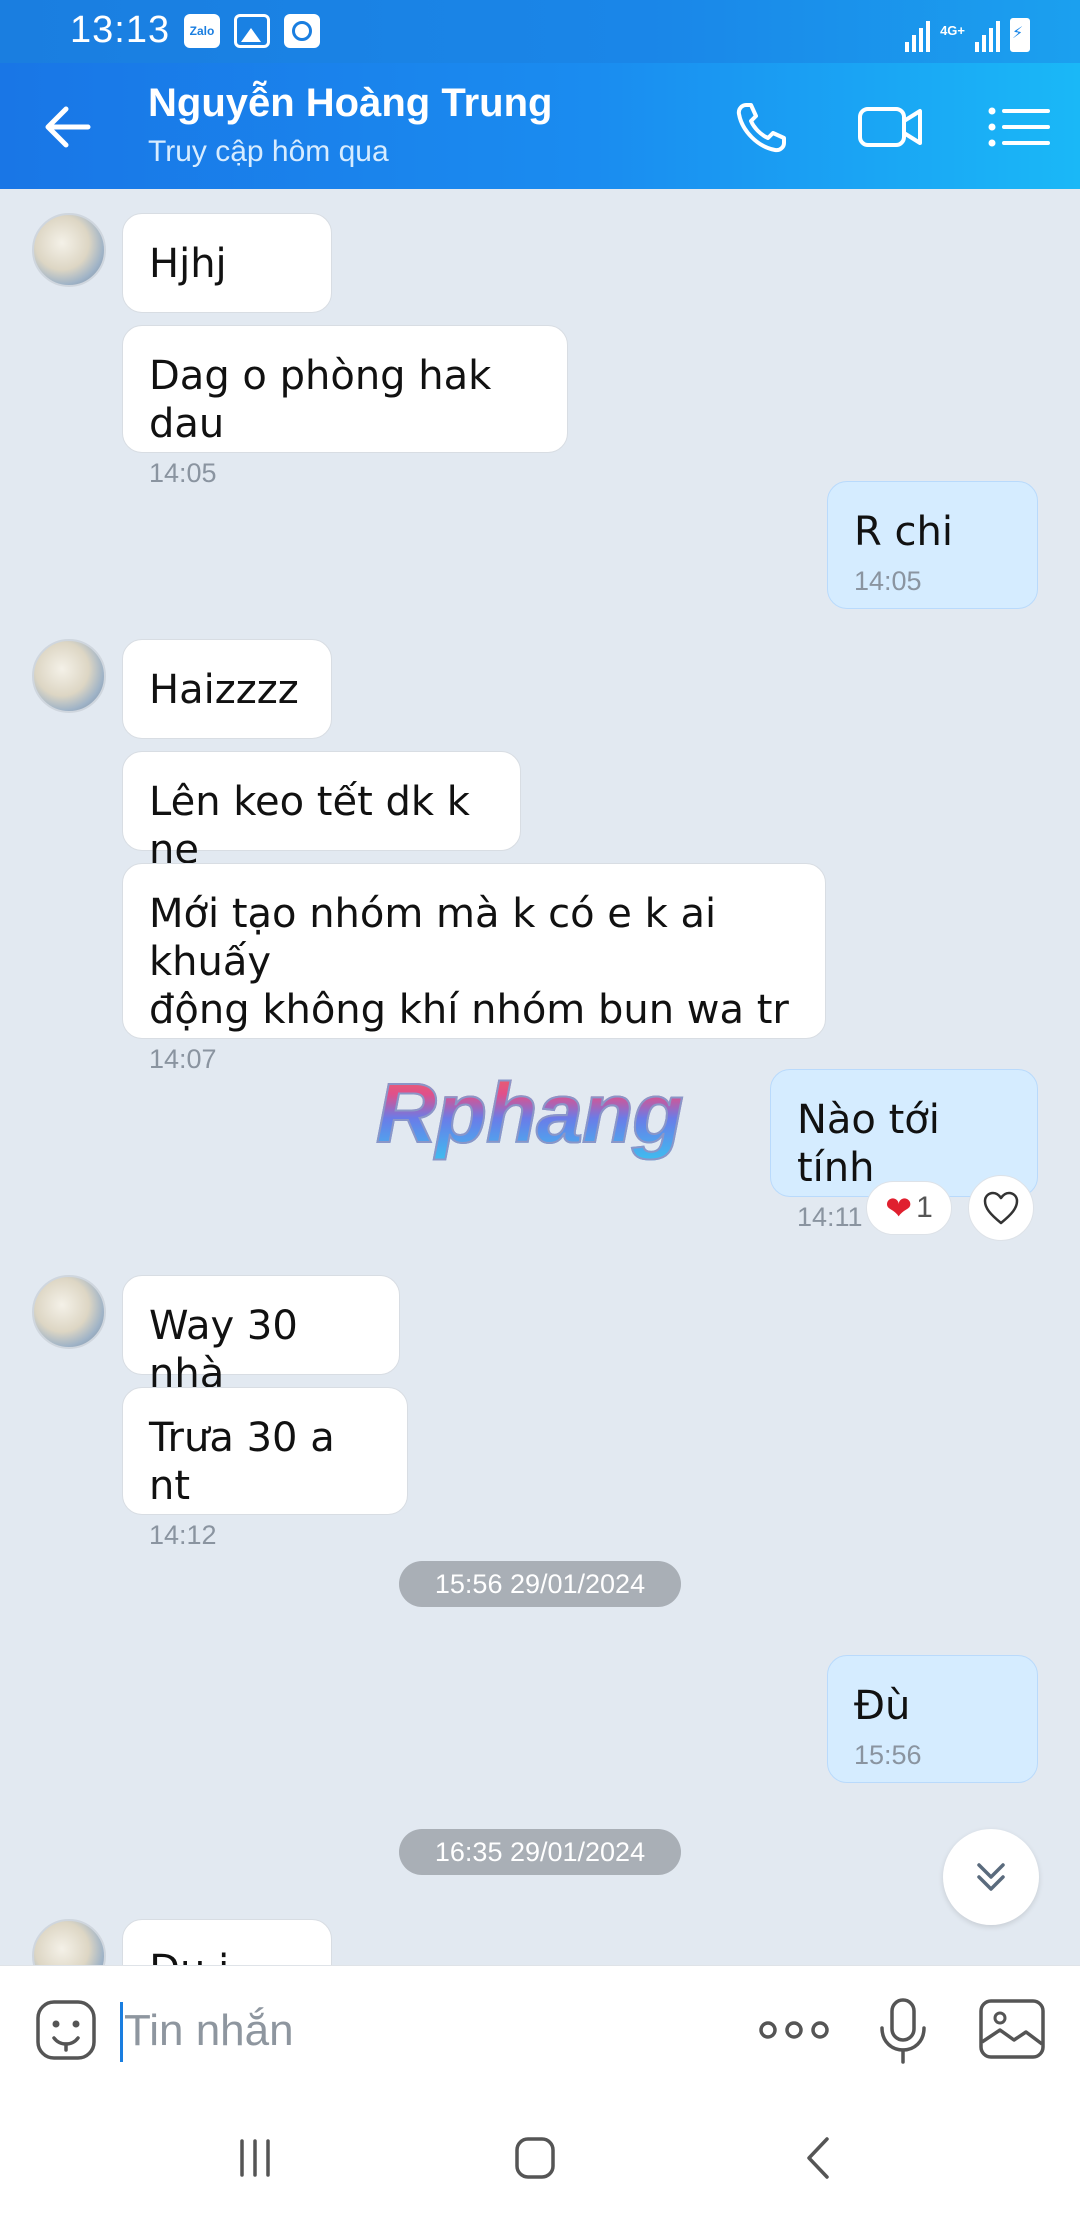 The height and width of the screenshot is (2220, 1080). I want to click on message-bubble-received: Way 30 nhà, so click(261, 1336).